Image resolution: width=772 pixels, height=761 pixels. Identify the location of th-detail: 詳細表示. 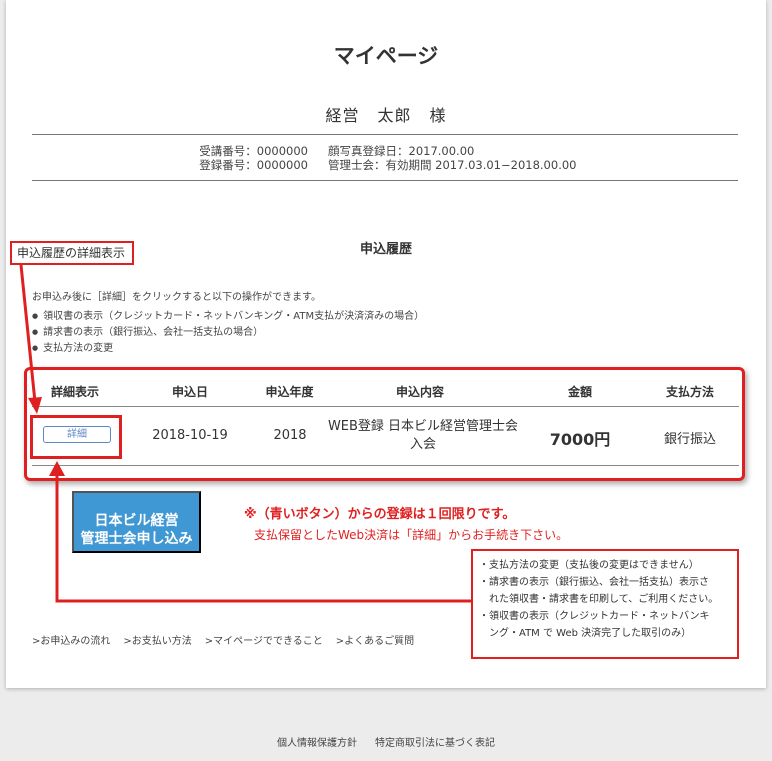
(74, 392).